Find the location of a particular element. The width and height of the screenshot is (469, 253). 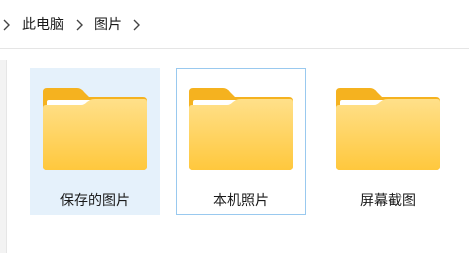

folder-label: 保存的图片 is located at coordinates (95, 201).